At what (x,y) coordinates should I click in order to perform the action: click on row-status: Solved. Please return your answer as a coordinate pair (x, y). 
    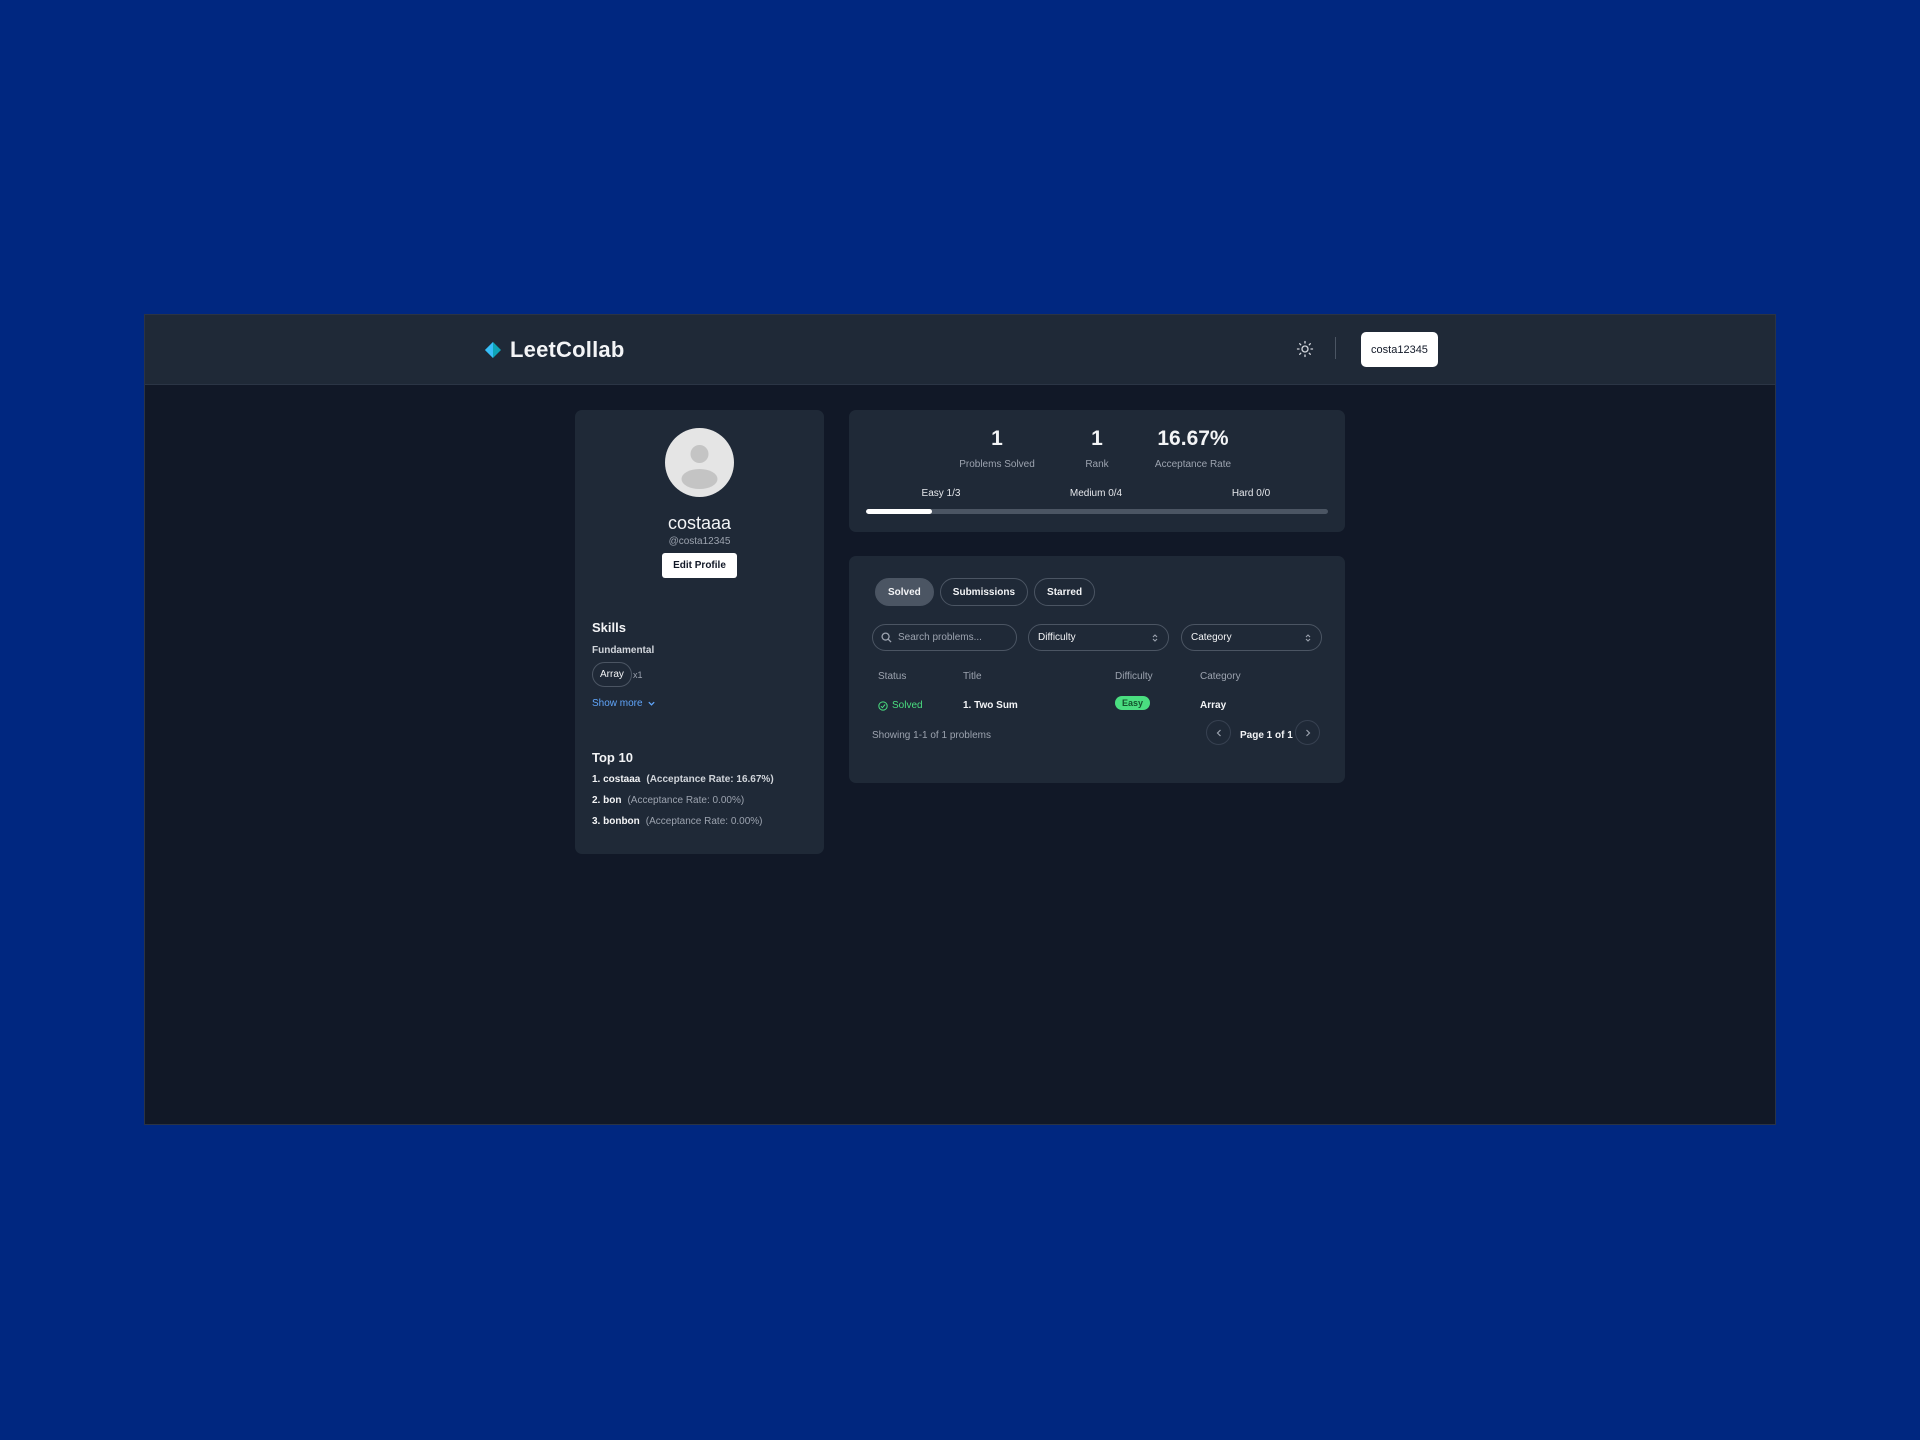
    Looking at the image, I should click on (900, 705).